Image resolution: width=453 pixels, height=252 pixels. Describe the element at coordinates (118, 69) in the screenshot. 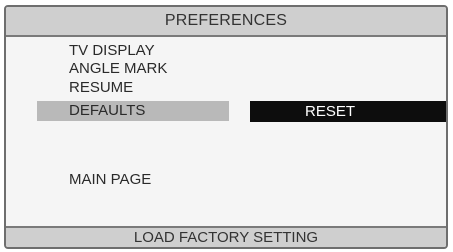

I see `menu-item-angle-mark: ANGLE MARK` at that location.